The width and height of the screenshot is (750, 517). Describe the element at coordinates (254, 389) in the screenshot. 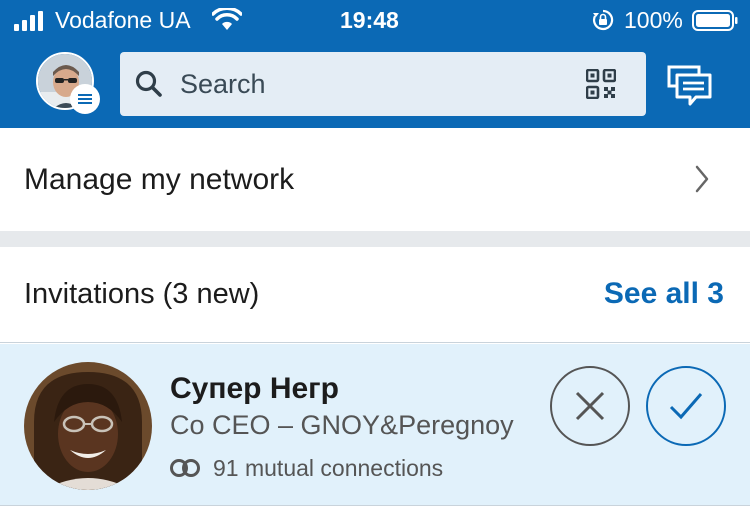

I see `invitee-name: Супер Негр` at that location.